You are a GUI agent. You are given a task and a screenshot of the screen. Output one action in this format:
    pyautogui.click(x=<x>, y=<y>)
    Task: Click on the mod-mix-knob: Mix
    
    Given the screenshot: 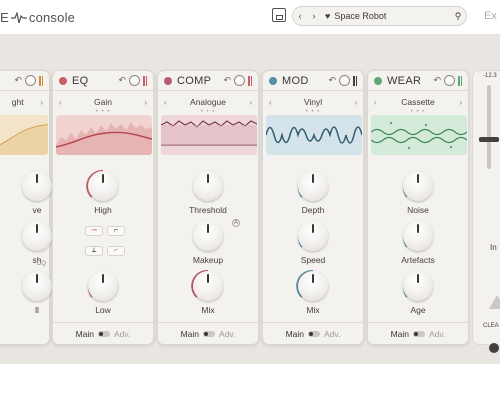 What is the action you would take?
    pyautogui.click(x=313, y=292)
    